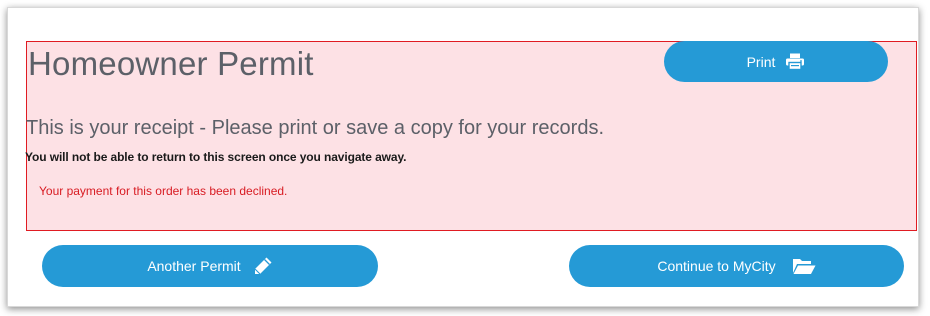 Image resolution: width=930 pixels, height=316 pixels. Describe the element at coordinates (761, 61) in the screenshot. I see `print-button-label: Print` at that location.